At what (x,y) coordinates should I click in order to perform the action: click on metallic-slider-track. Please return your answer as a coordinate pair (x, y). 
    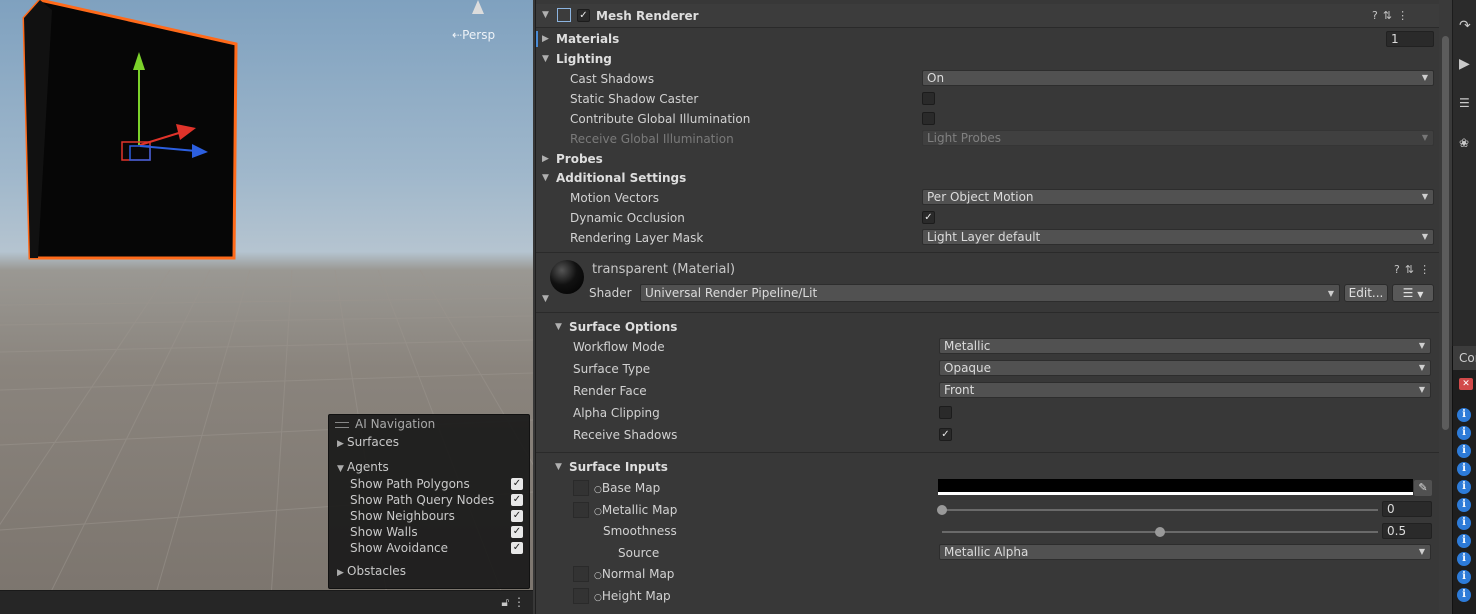
    Looking at the image, I should click on (1160, 510).